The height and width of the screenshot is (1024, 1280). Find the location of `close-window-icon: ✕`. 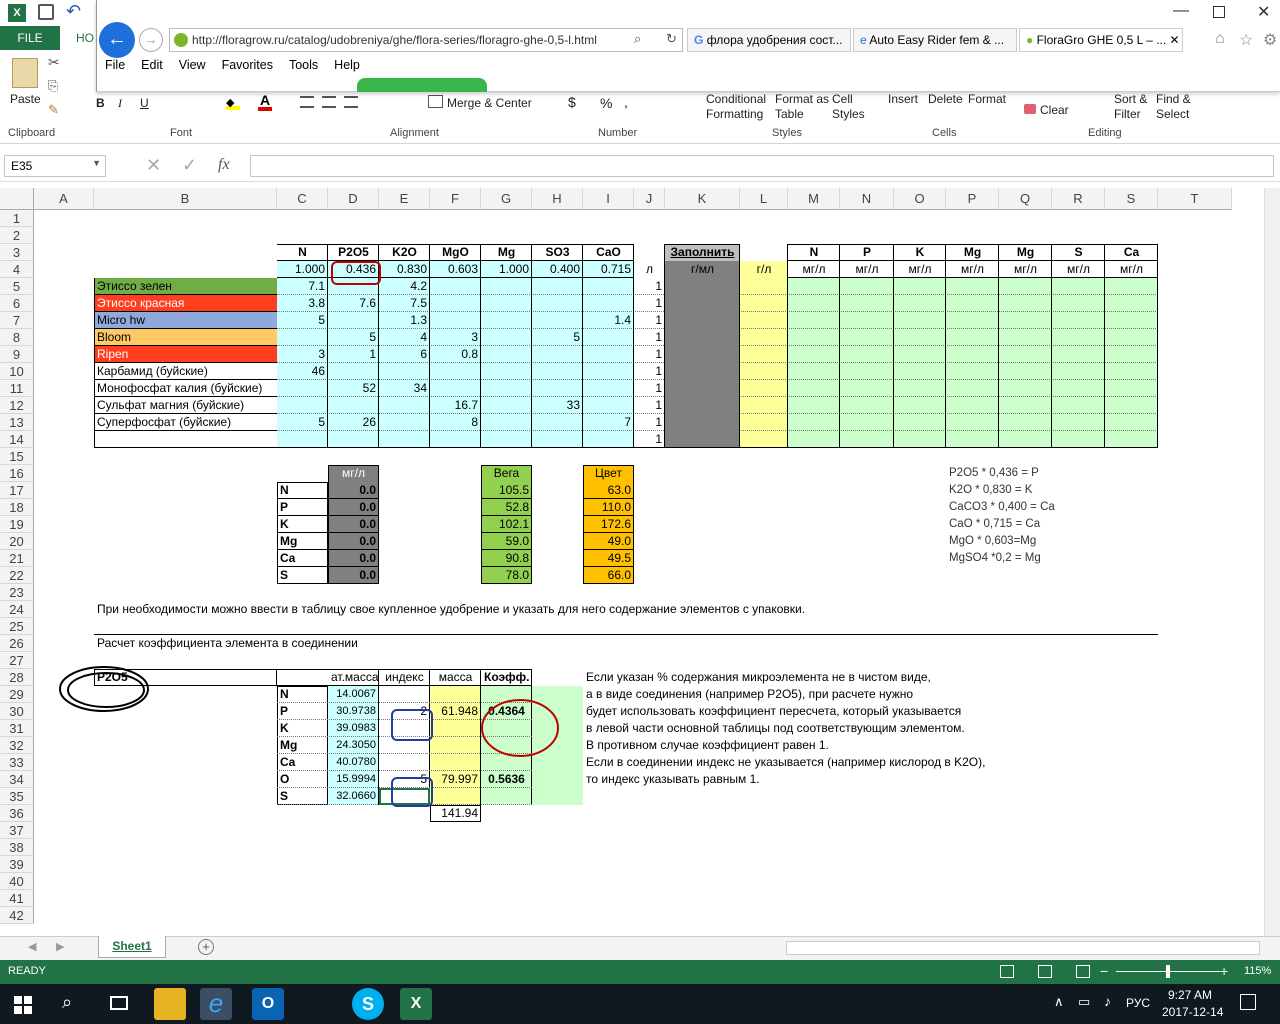

close-window-icon: ✕ is located at coordinates (1263, 12).